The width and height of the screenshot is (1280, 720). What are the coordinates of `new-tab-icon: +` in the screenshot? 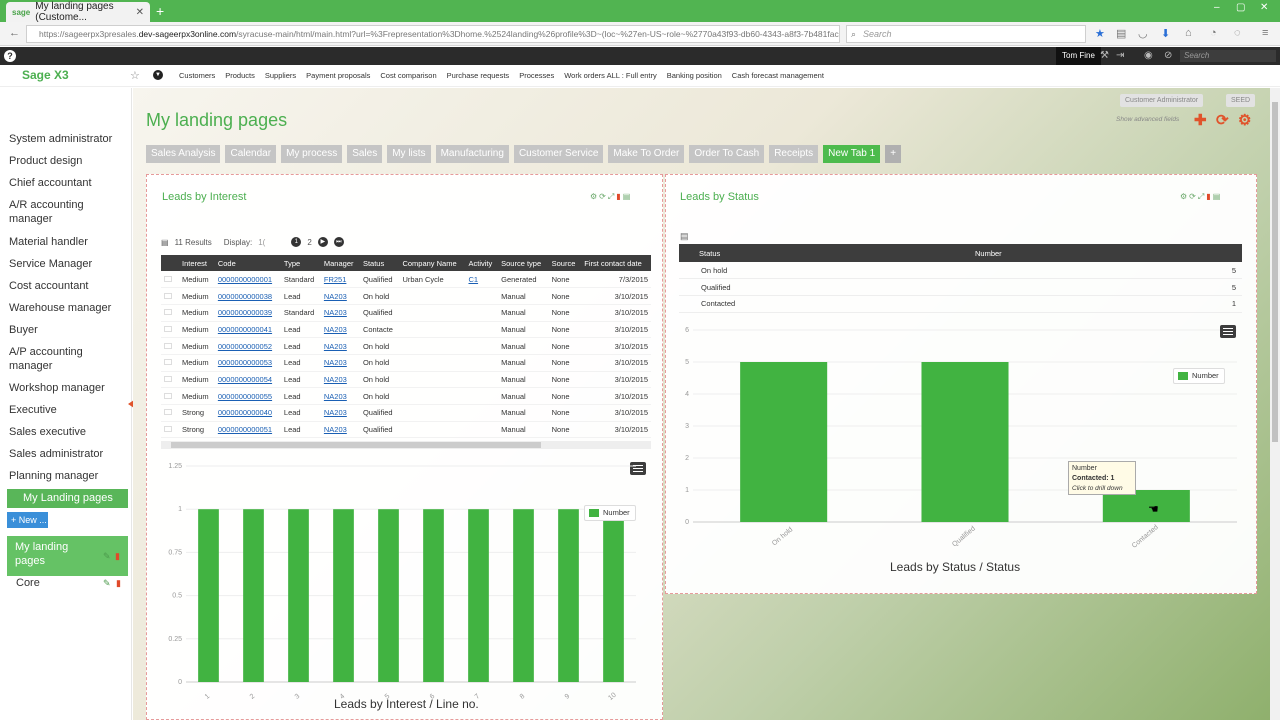 It's located at (160, 11).